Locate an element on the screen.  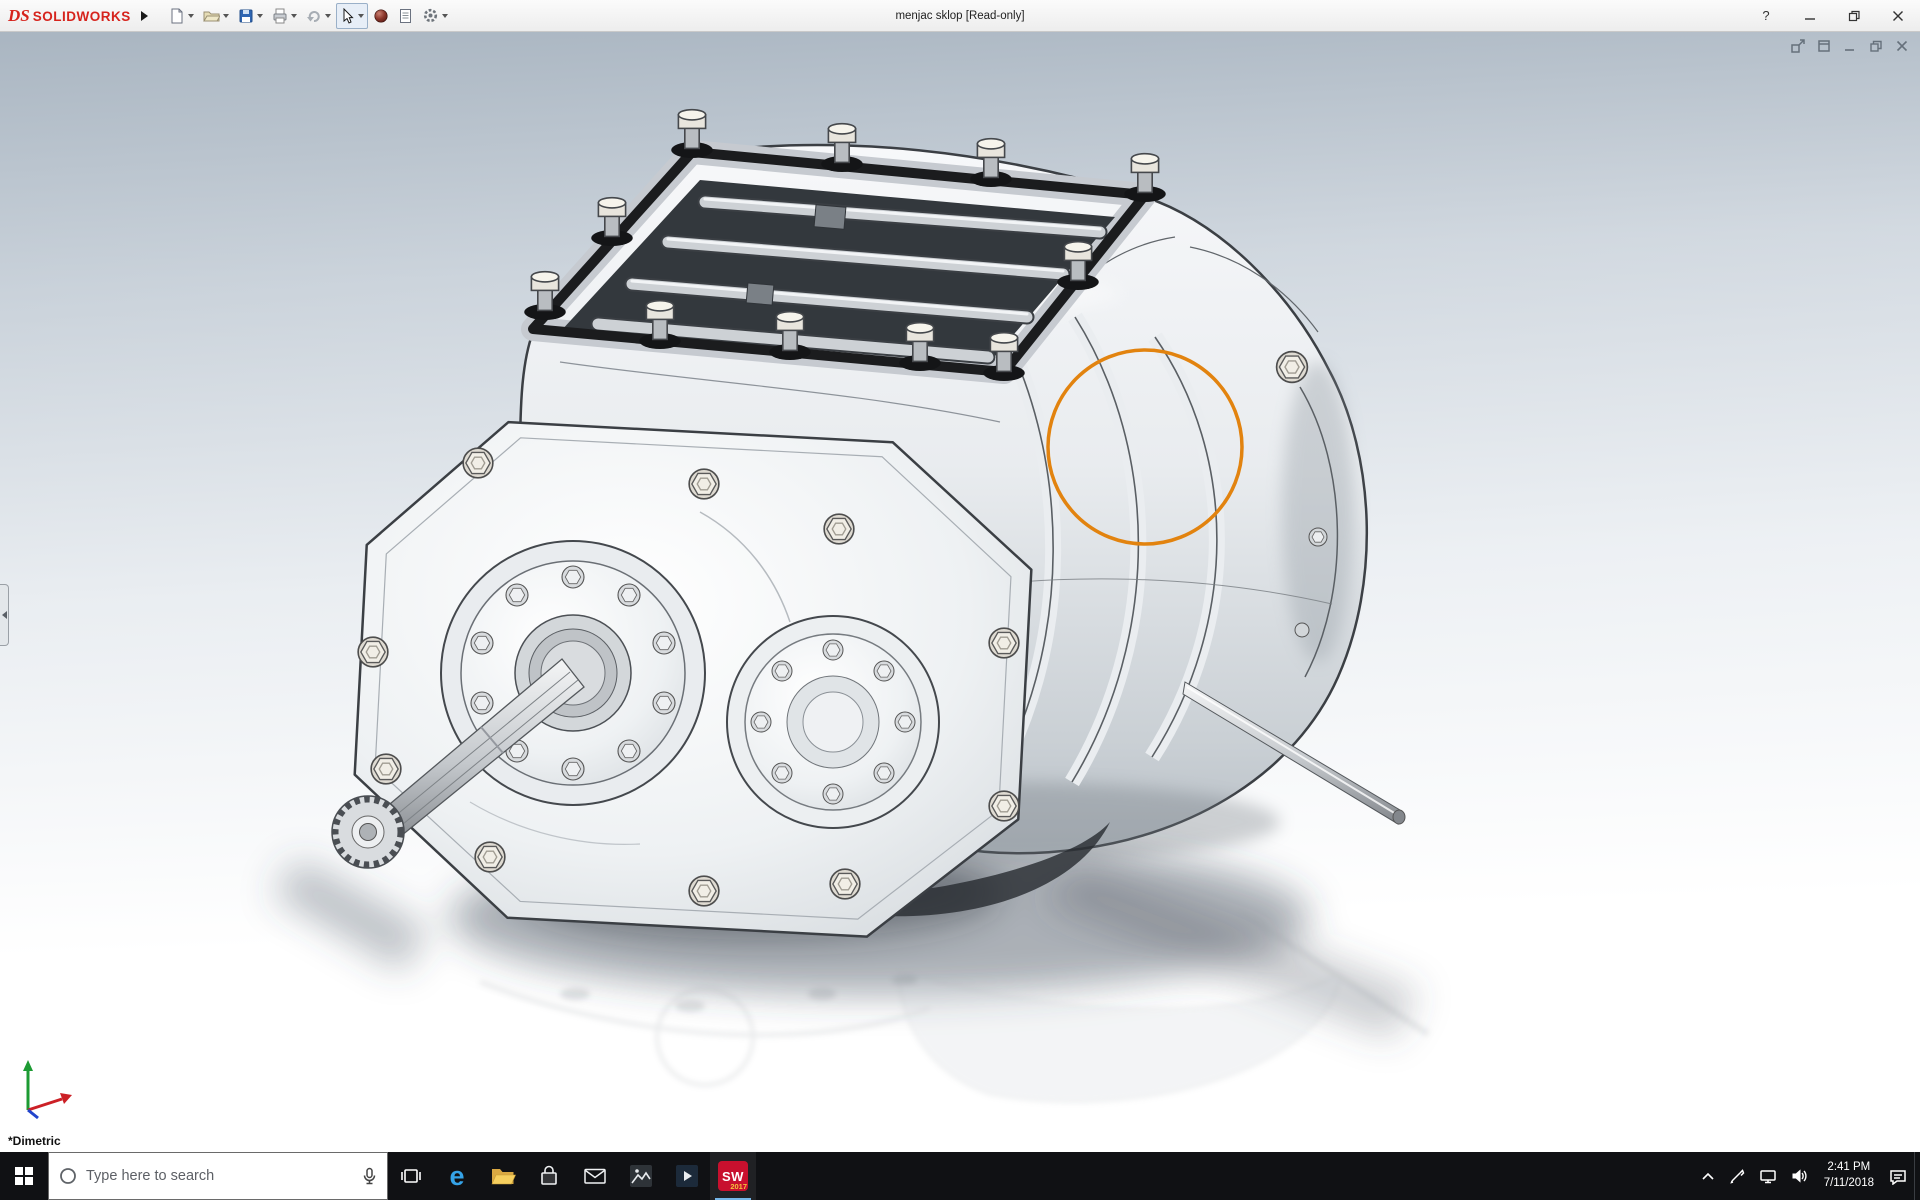
collapse-arrow-icon is located at coordinates (4, 615).